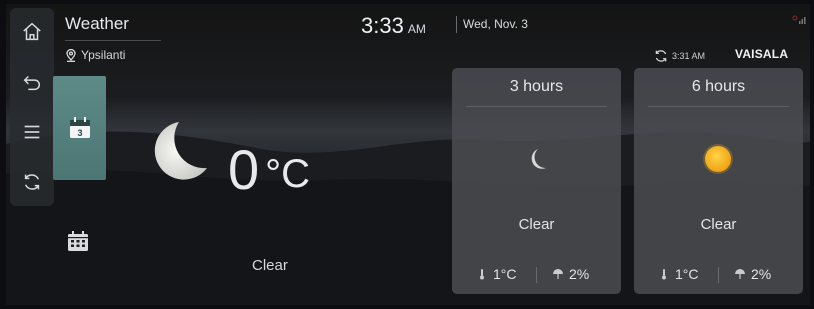  Describe the element at coordinates (113, 40) in the screenshot. I see `title-divider` at that location.